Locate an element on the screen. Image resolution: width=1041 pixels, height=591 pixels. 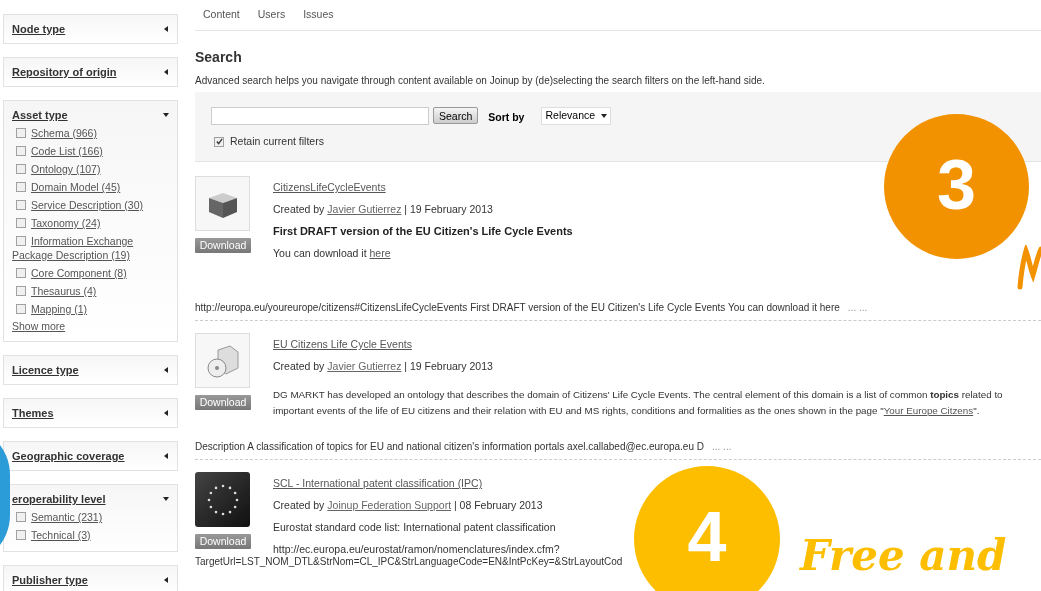
filter-heading-link: Geographic coverage is located at coordinates (68, 456).